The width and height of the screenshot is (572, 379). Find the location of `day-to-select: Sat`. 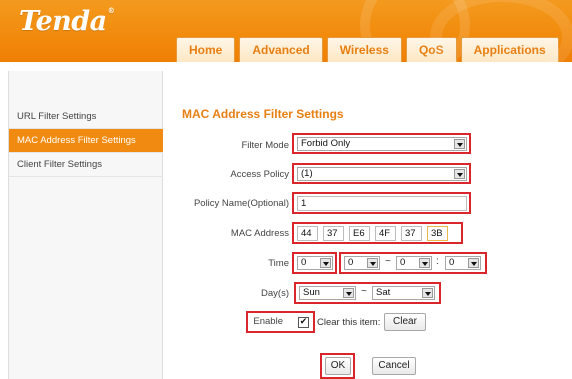

day-to-select: Sat is located at coordinates (403, 293).